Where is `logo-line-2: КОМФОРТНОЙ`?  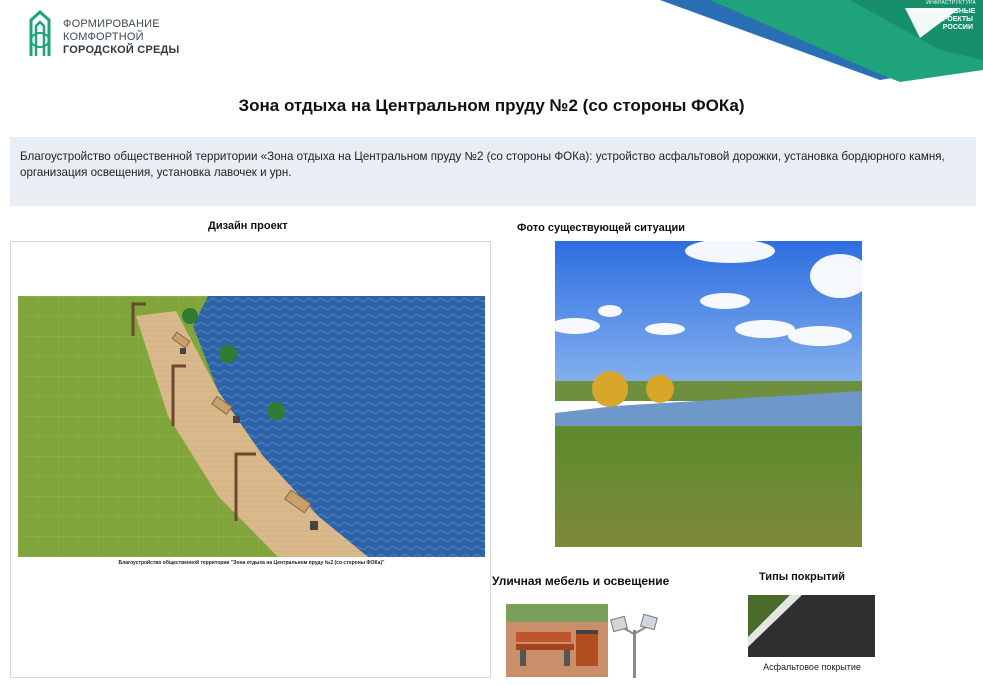
logo-line-2: КОМФОРТНОЙ is located at coordinates (103, 37).